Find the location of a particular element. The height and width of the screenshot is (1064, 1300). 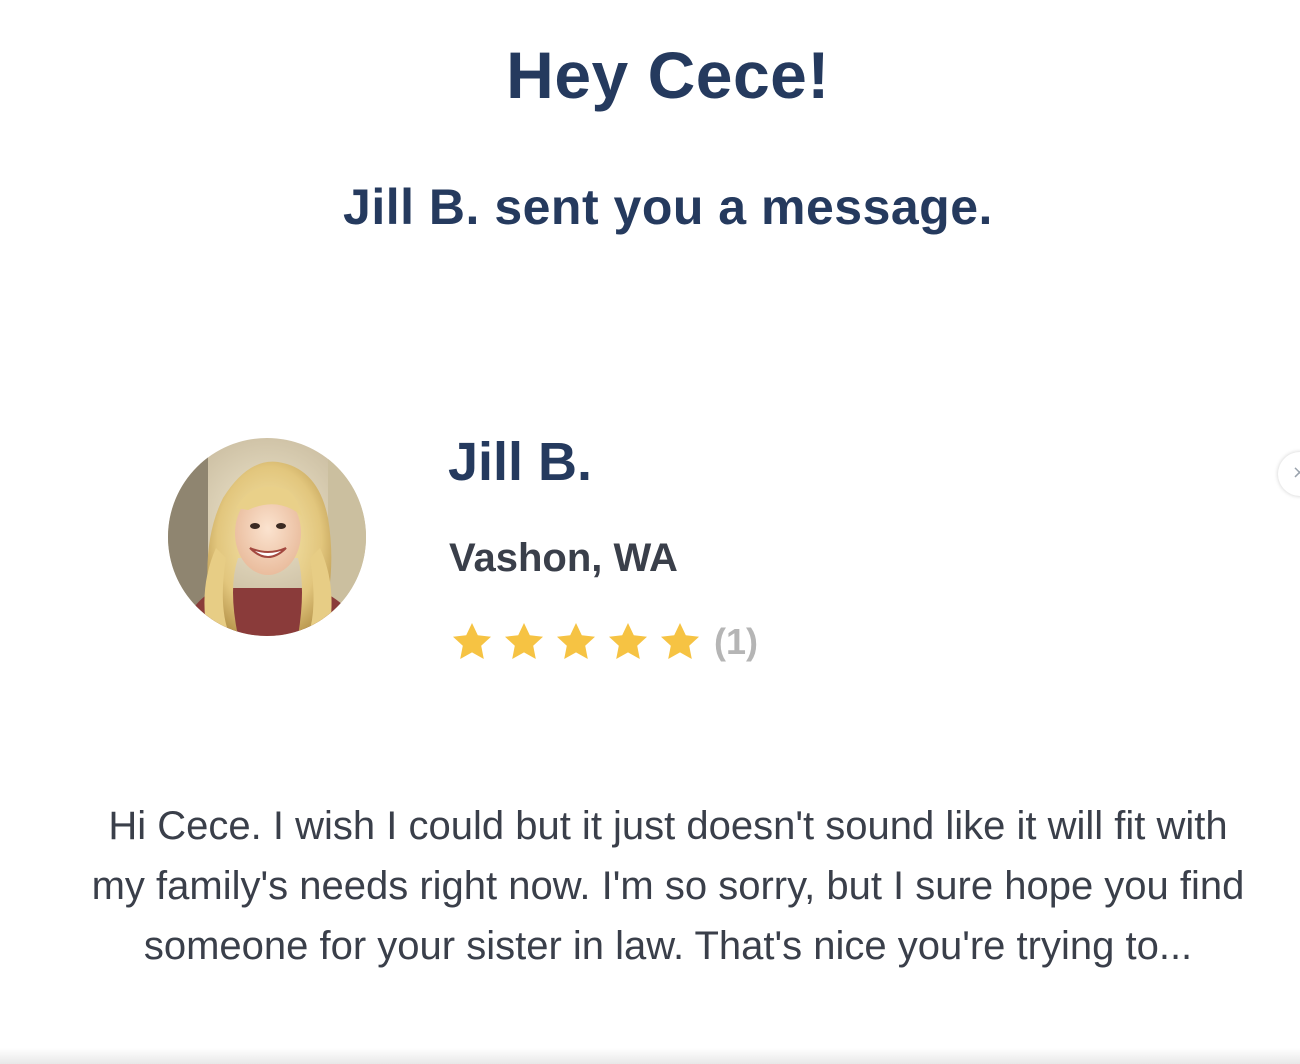

sender-name: Jill B. is located at coordinates (520, 462).